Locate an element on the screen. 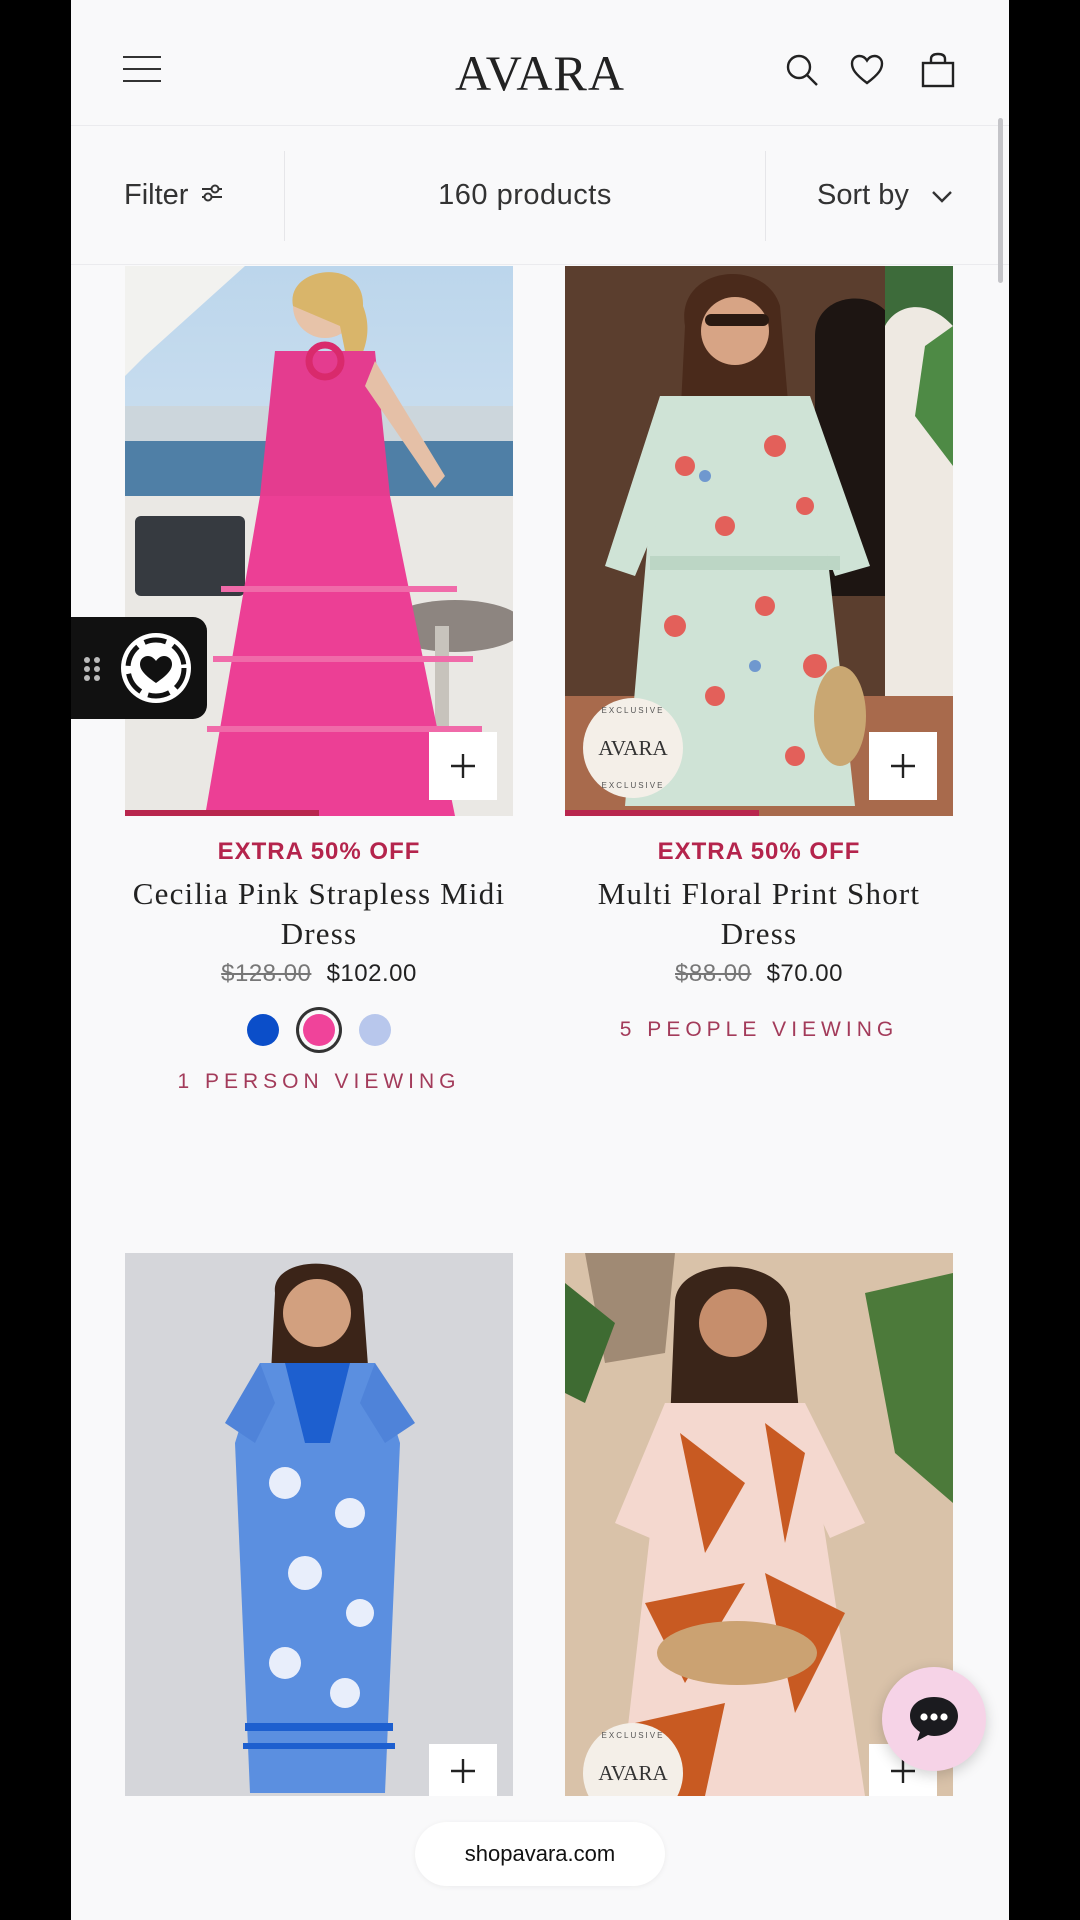 This screenshot has height=1920, width=1080. accessibility-widget is located at coordinates (139, 668).